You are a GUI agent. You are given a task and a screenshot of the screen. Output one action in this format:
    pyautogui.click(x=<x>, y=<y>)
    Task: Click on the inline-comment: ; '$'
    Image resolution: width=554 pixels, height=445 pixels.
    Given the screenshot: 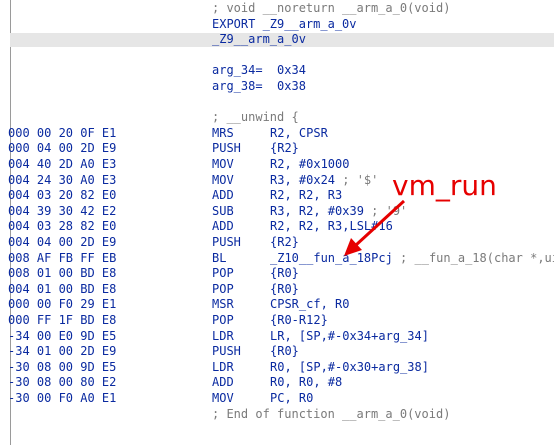 What is the action you would take?
    pyautogui.click(x=357, y=179)
    